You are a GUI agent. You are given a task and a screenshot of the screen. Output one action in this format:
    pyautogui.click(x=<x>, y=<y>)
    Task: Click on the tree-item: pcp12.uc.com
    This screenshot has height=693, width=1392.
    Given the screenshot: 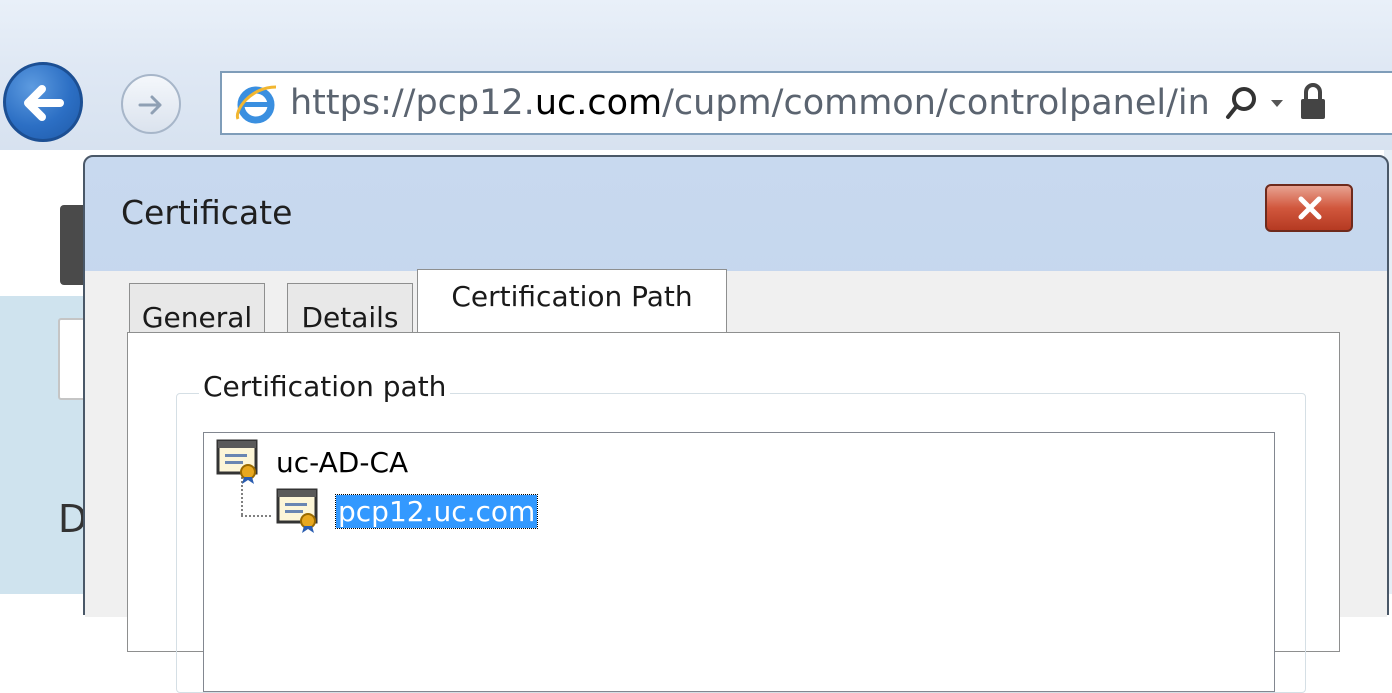 What is the action you would take?
    pyautogui.click(x=407, y=511)
    